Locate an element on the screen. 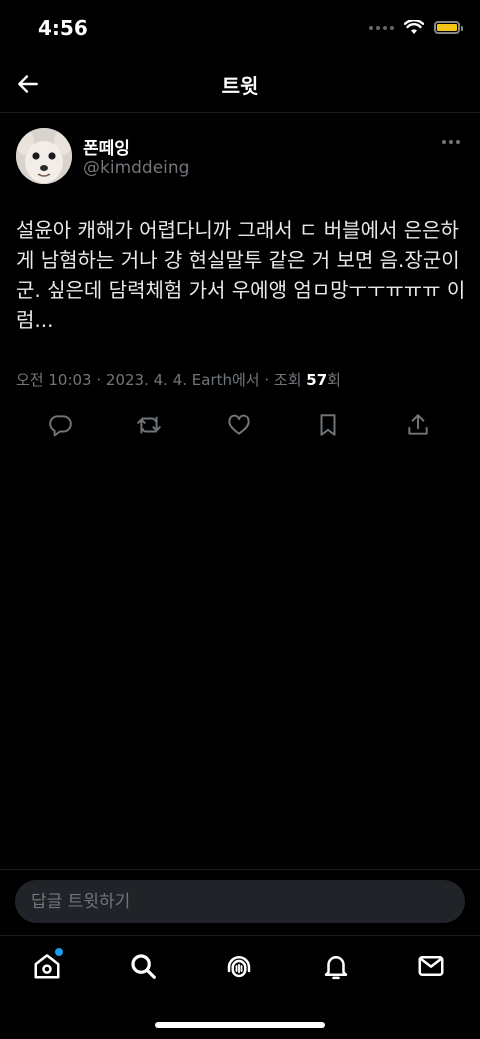  view-count-suffix: 회 is located at coordinates (334, 380).